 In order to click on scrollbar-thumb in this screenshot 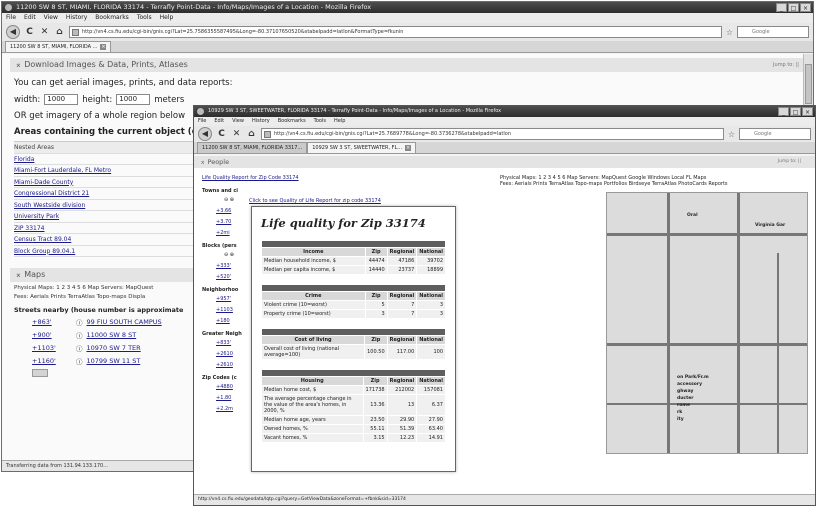, I will do `click(808, 84)`.